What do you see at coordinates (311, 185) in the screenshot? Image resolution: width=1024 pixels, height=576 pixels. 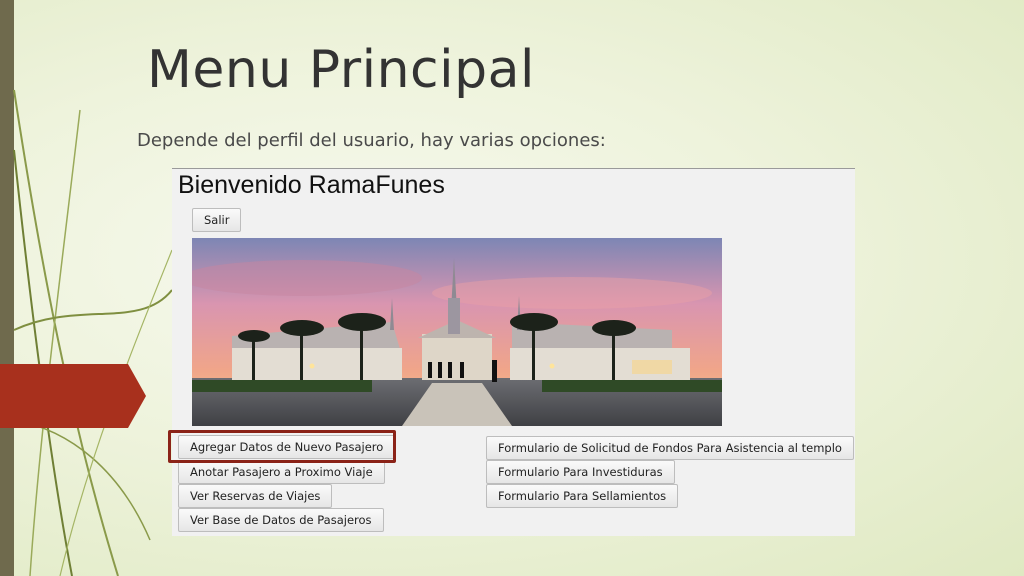 I see `welcome-heading: Bienvenido RamaFunes` at bounding box center [311, 185].